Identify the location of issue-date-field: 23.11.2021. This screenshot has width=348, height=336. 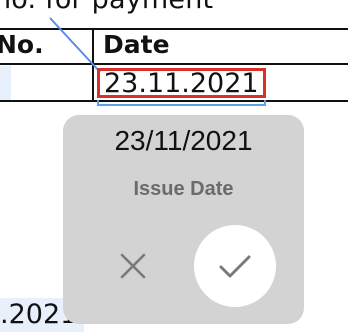
(181, 83).